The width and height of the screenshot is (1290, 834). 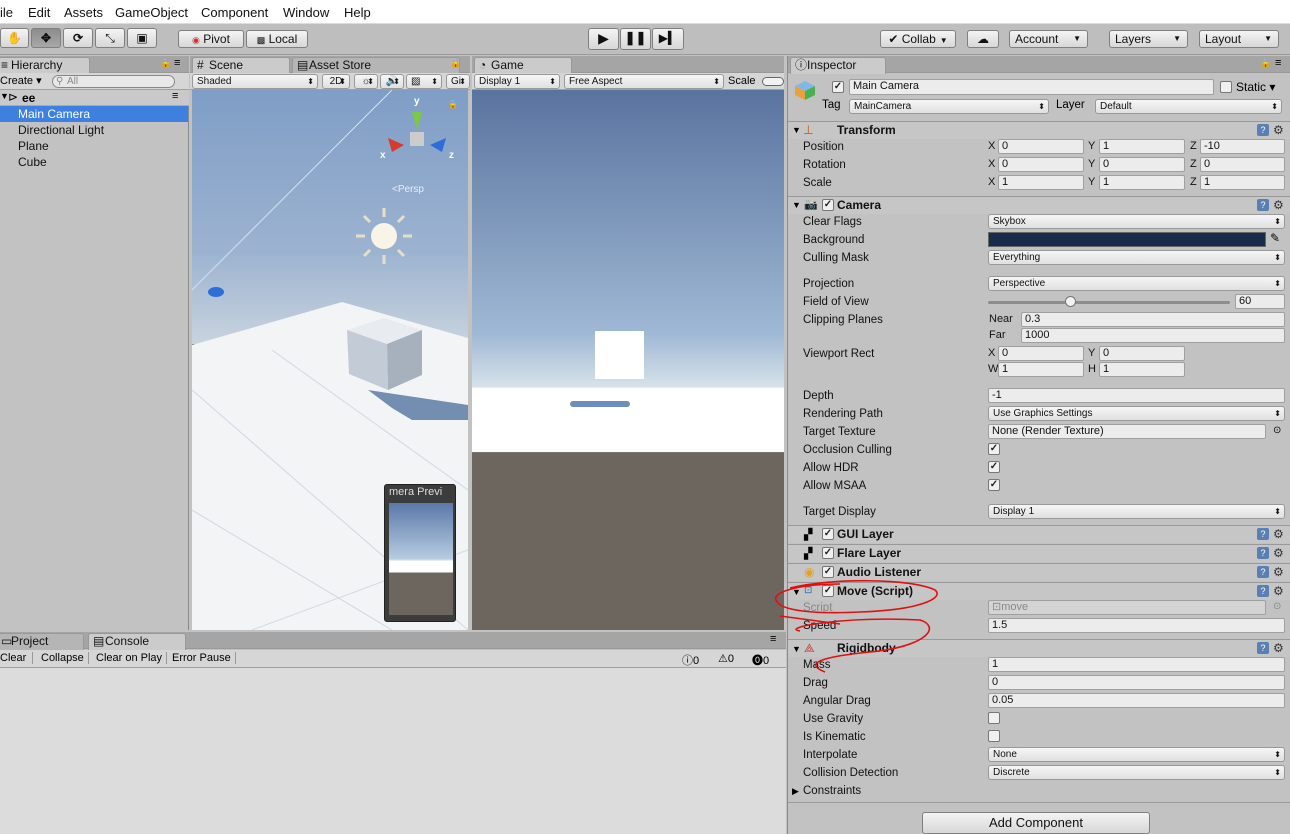 What do you see at coordinates (1242, 146) in the screenshot?
I see `position-z-field: -10` at bounding box center [1242, 146].